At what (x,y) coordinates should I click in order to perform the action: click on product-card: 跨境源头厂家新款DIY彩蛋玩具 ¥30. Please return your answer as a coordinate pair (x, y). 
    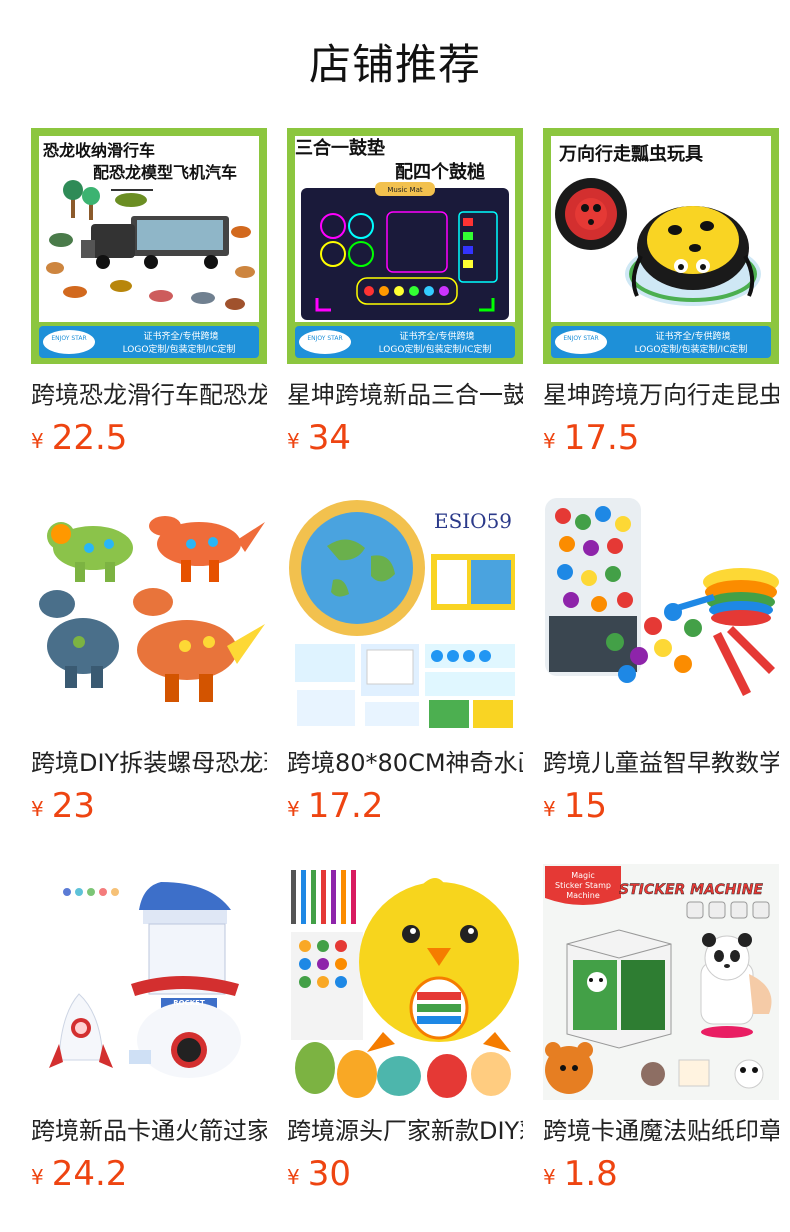
    Looking at the image, I should click on (405, 1048).